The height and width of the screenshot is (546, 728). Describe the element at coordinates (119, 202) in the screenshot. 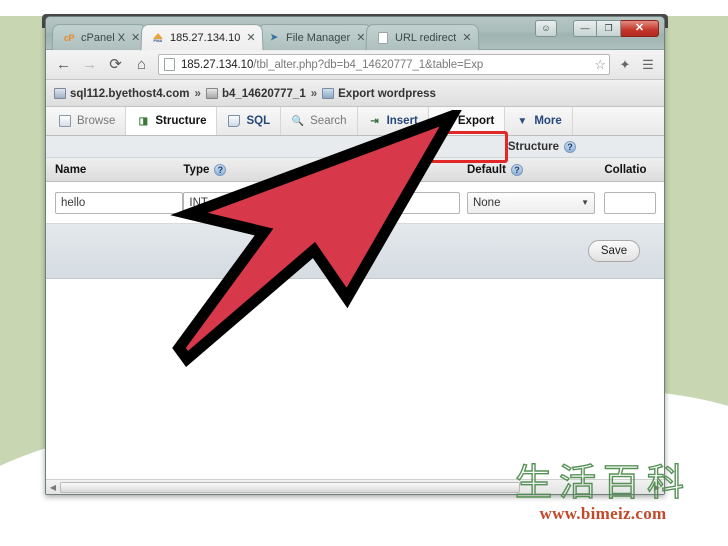

I see `column-name-input: hello` at that location.